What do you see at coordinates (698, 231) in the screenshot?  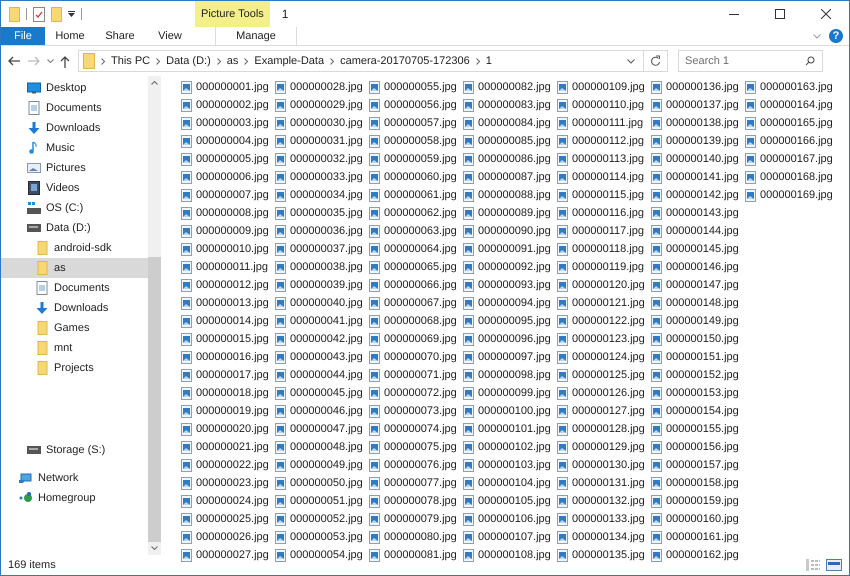 I see `file-item: 000000144.jpg` at bounding box center [698, 231].